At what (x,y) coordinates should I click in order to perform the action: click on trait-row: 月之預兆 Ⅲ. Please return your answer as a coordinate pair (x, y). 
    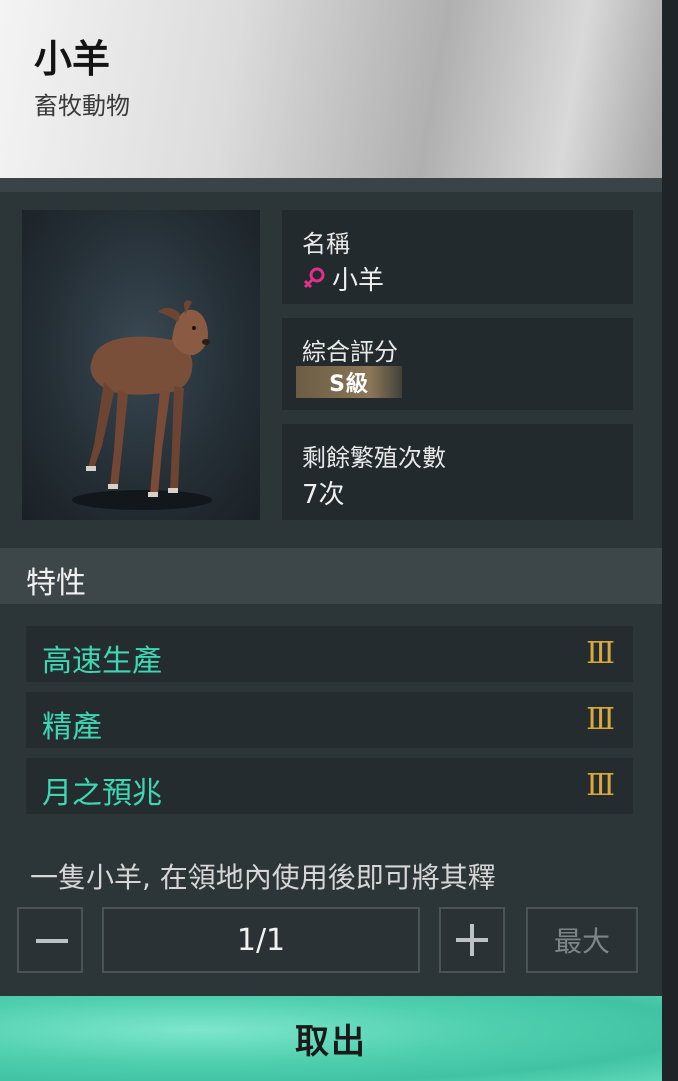
    Looking at the image, I should click on (329, 786).